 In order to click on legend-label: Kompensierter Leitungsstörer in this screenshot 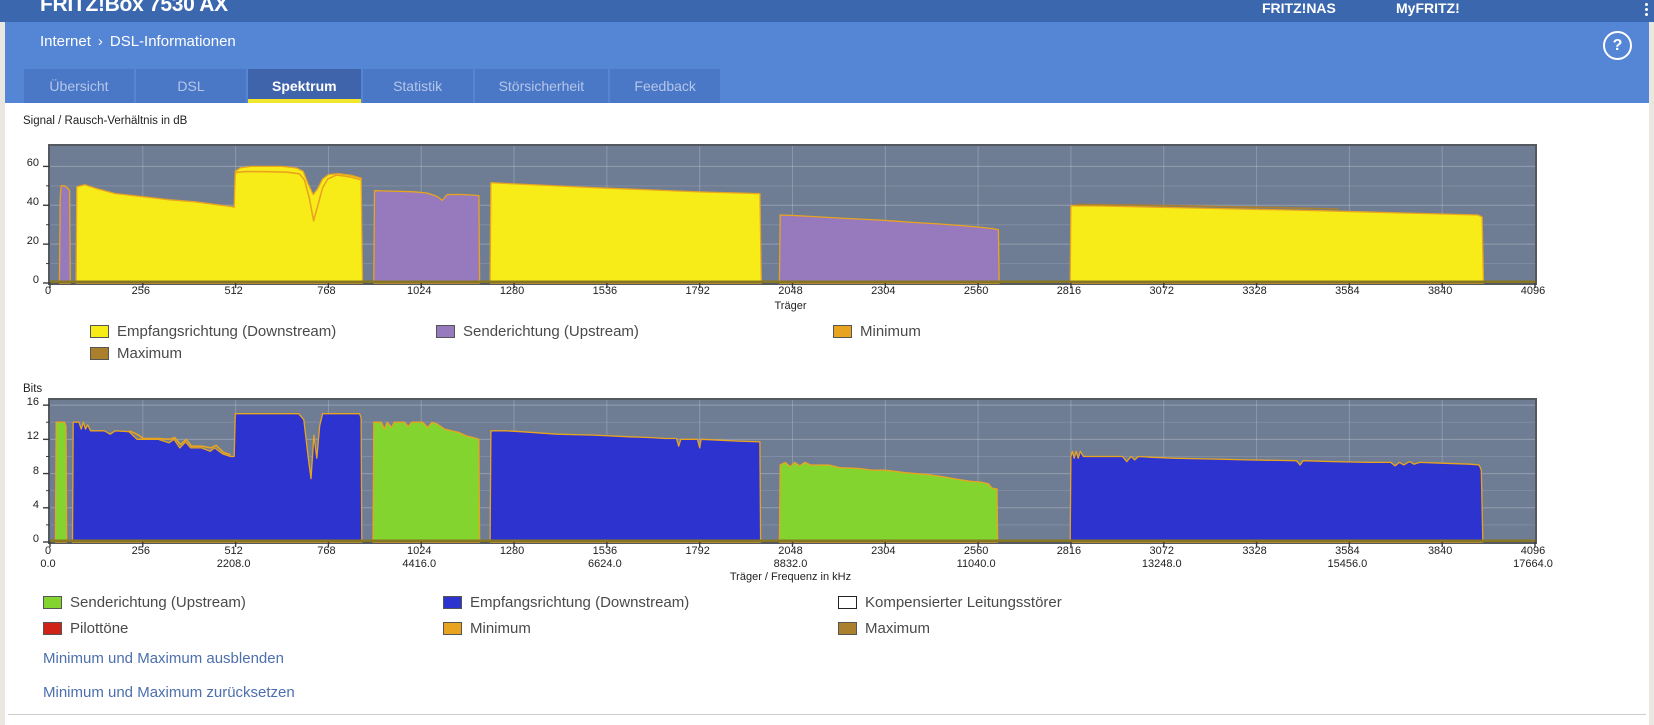, I will do `click(963, 602)`.